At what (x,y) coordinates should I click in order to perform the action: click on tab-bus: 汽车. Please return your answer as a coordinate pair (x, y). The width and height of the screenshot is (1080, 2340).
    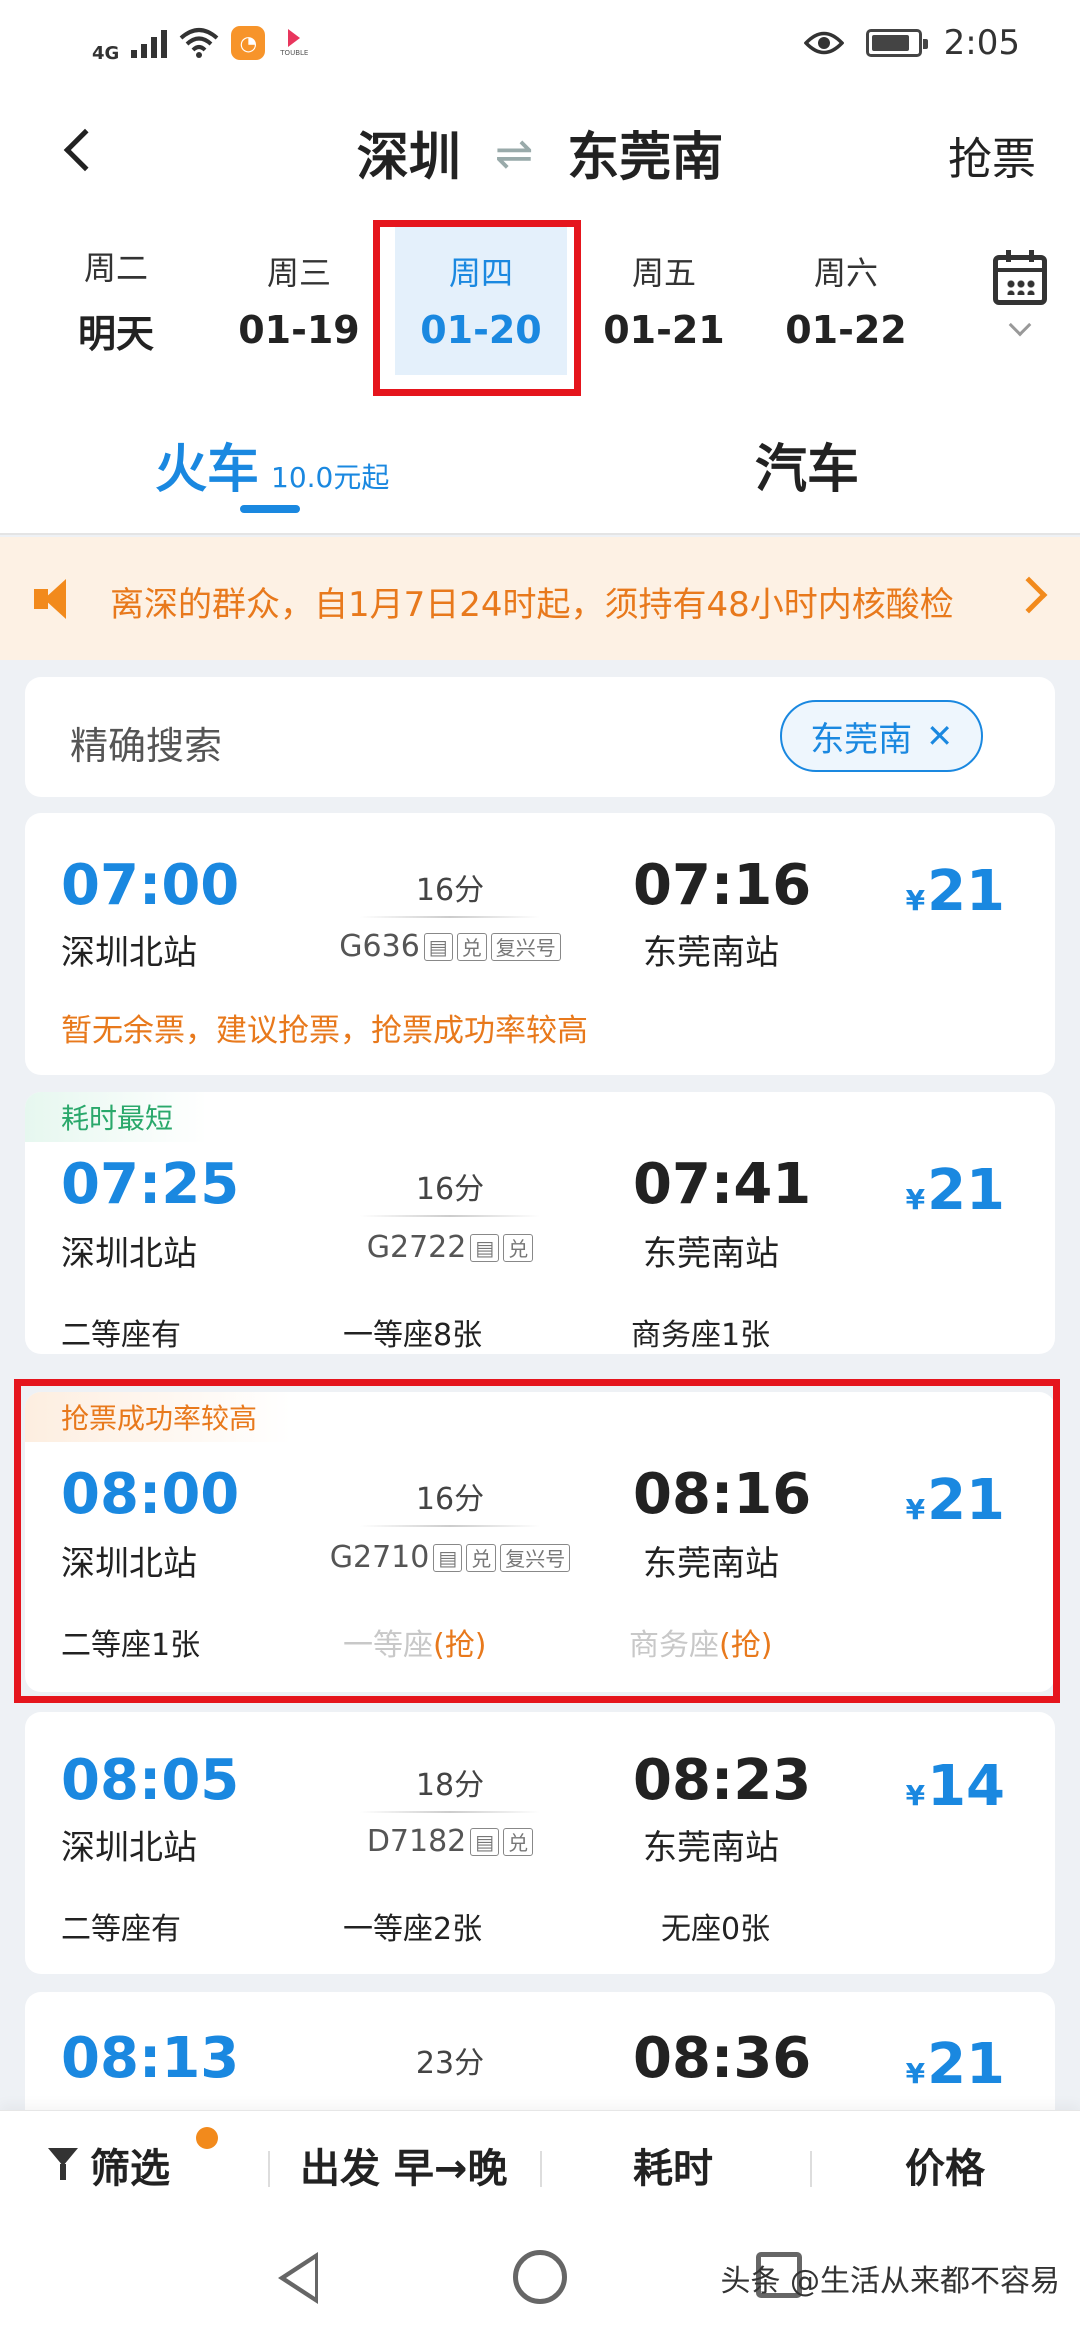
    Looking at the image, I should click on (807, 464).